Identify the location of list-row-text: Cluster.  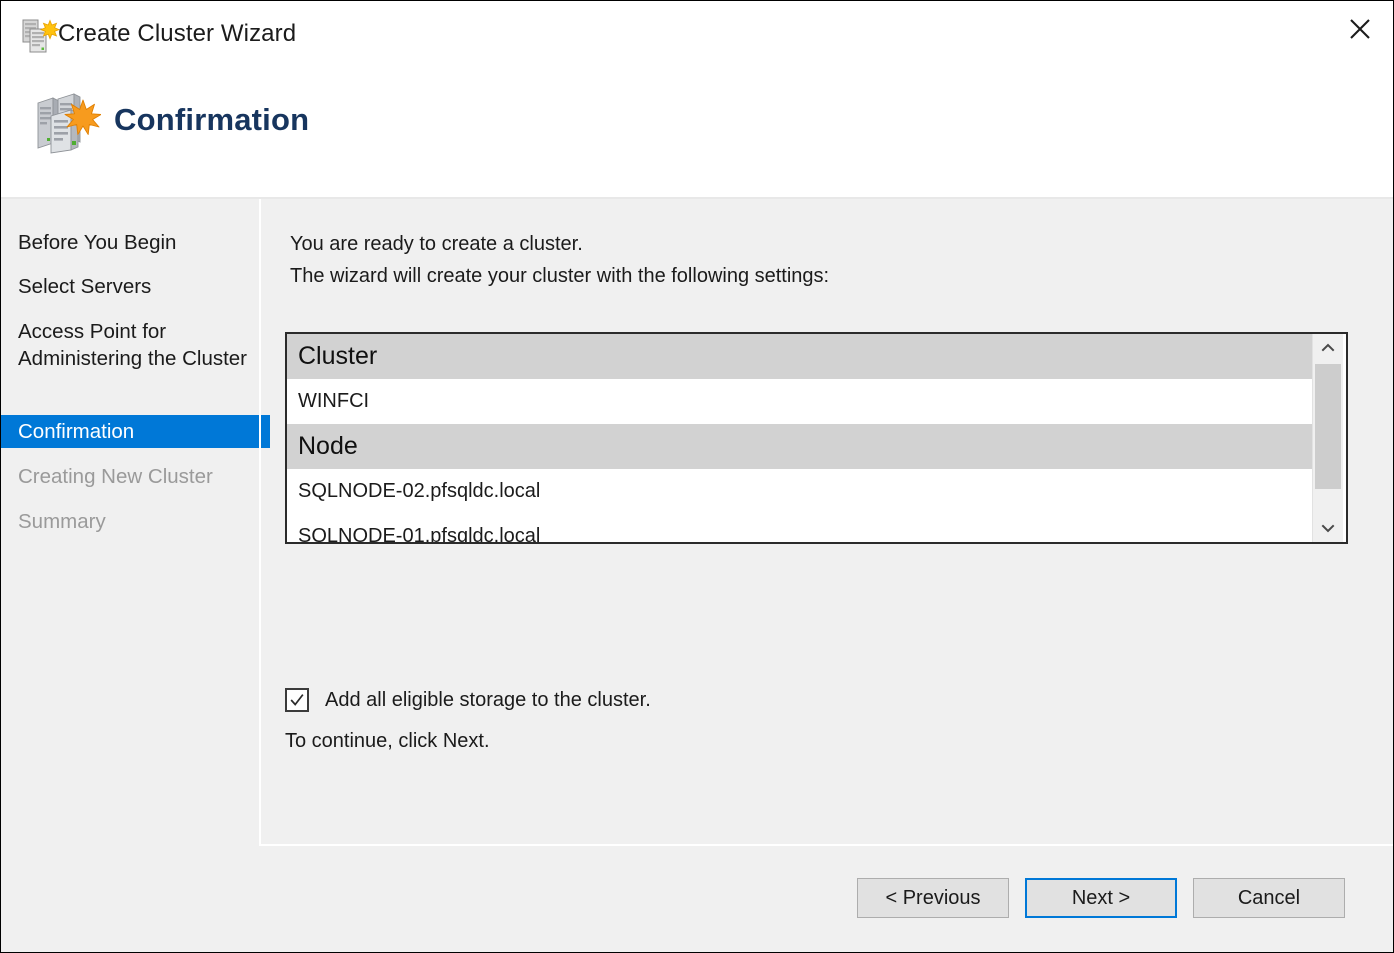
(338, 356).